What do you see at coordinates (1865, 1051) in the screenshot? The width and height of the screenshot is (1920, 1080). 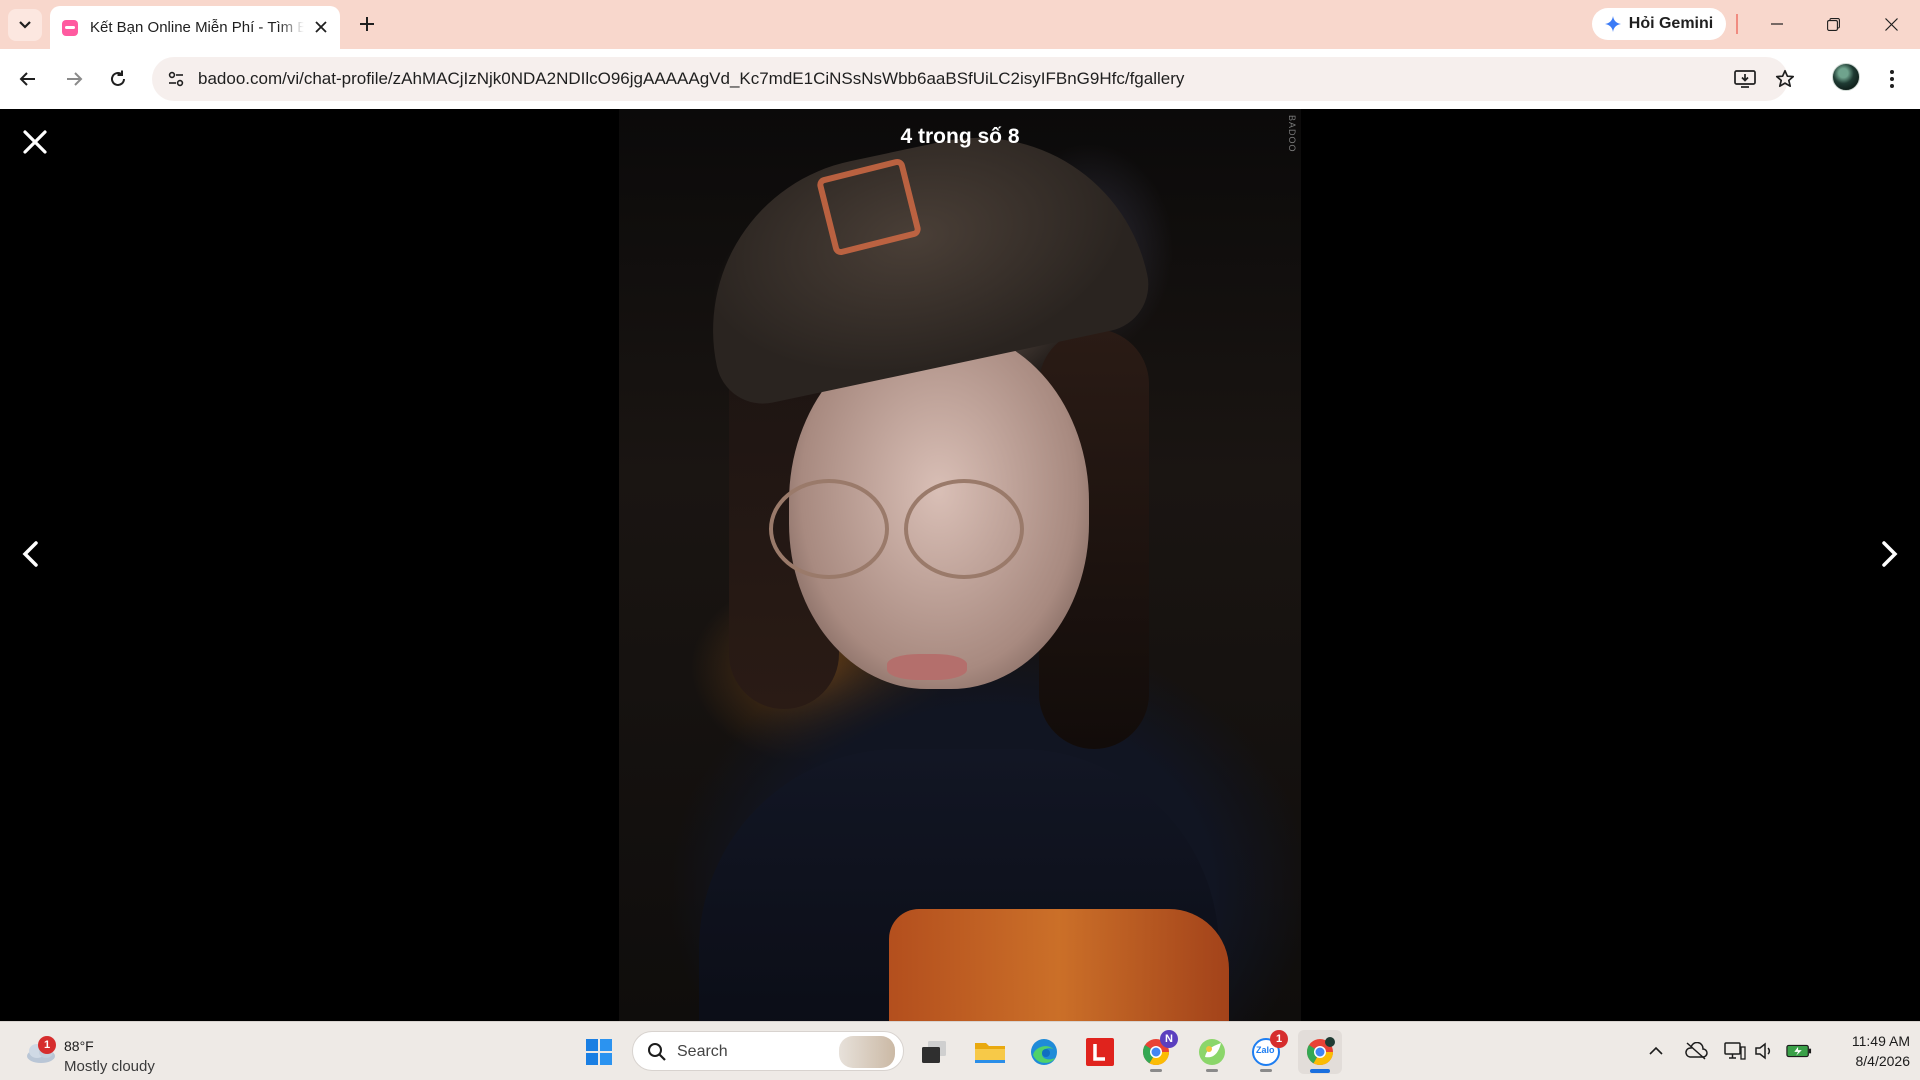 I see `system-clock: 11:49 AM 8/4/2026` at bounding box center [1865, 1051].